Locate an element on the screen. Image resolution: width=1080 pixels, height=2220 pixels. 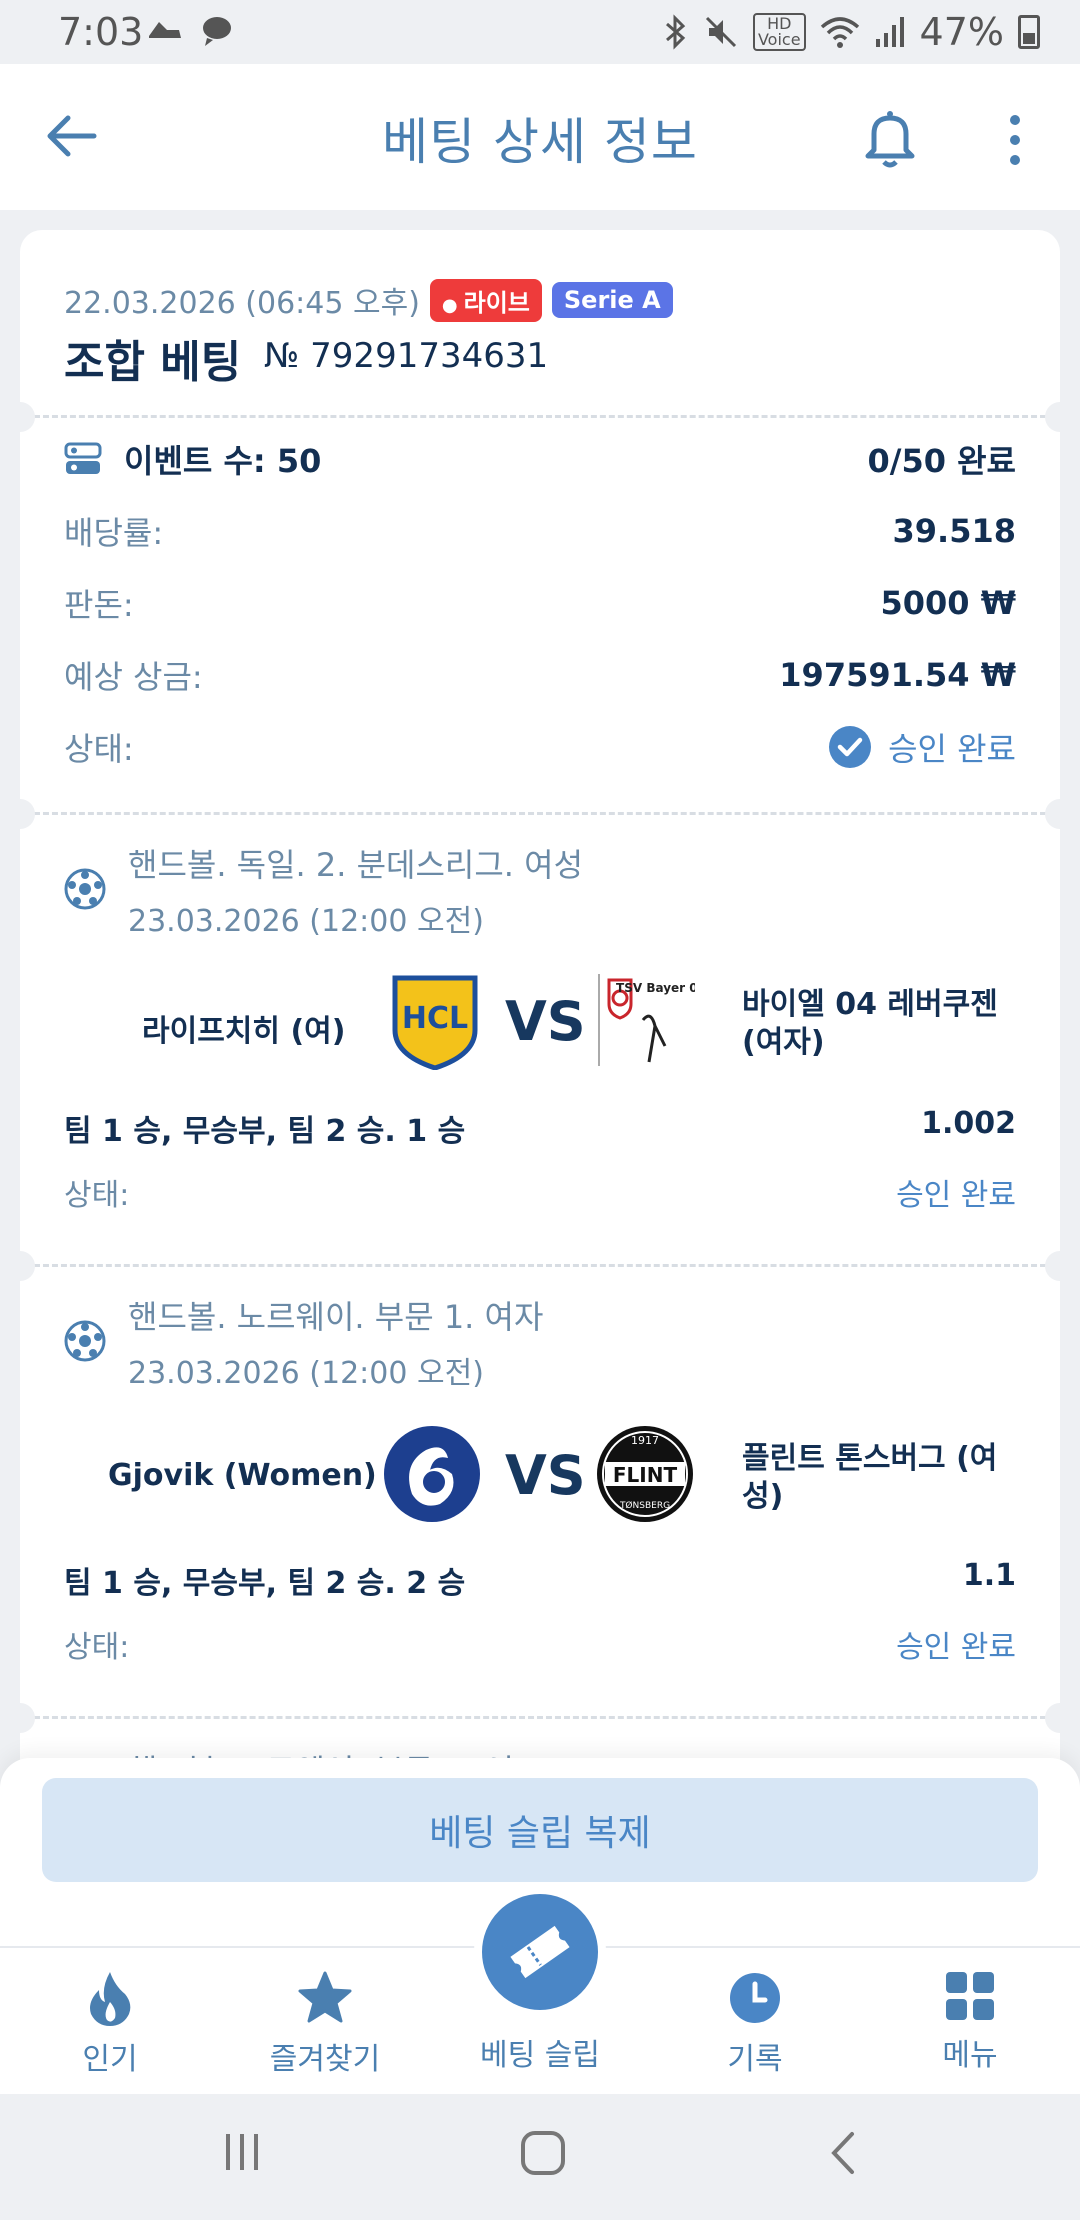
ticket-icon is located at coordinates (540, 1952).